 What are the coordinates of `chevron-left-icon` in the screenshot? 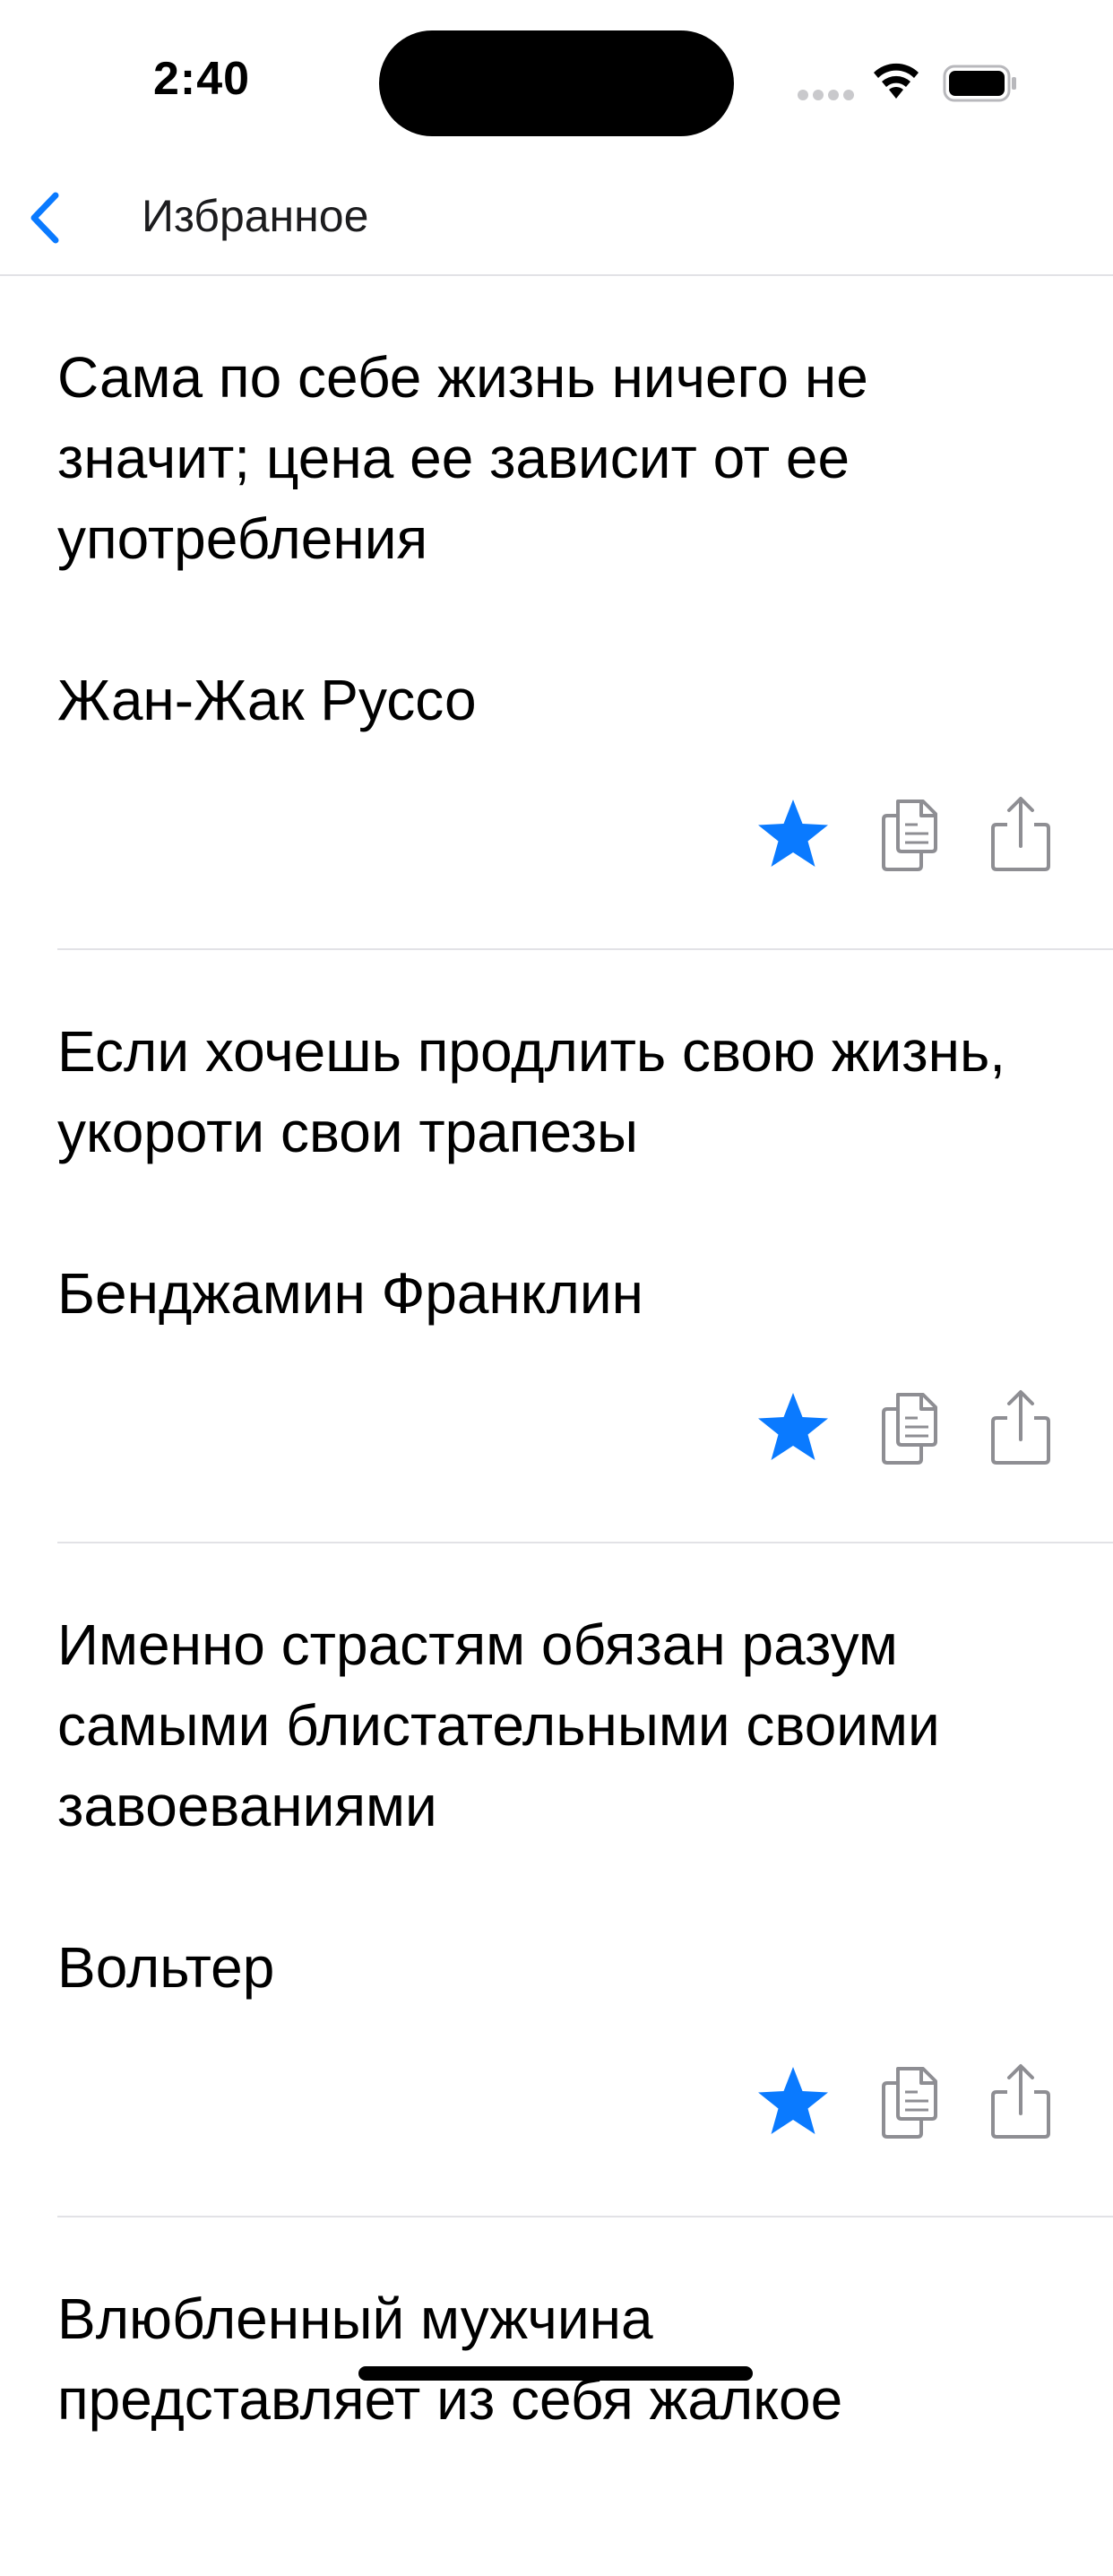 It's located at (44, 218).